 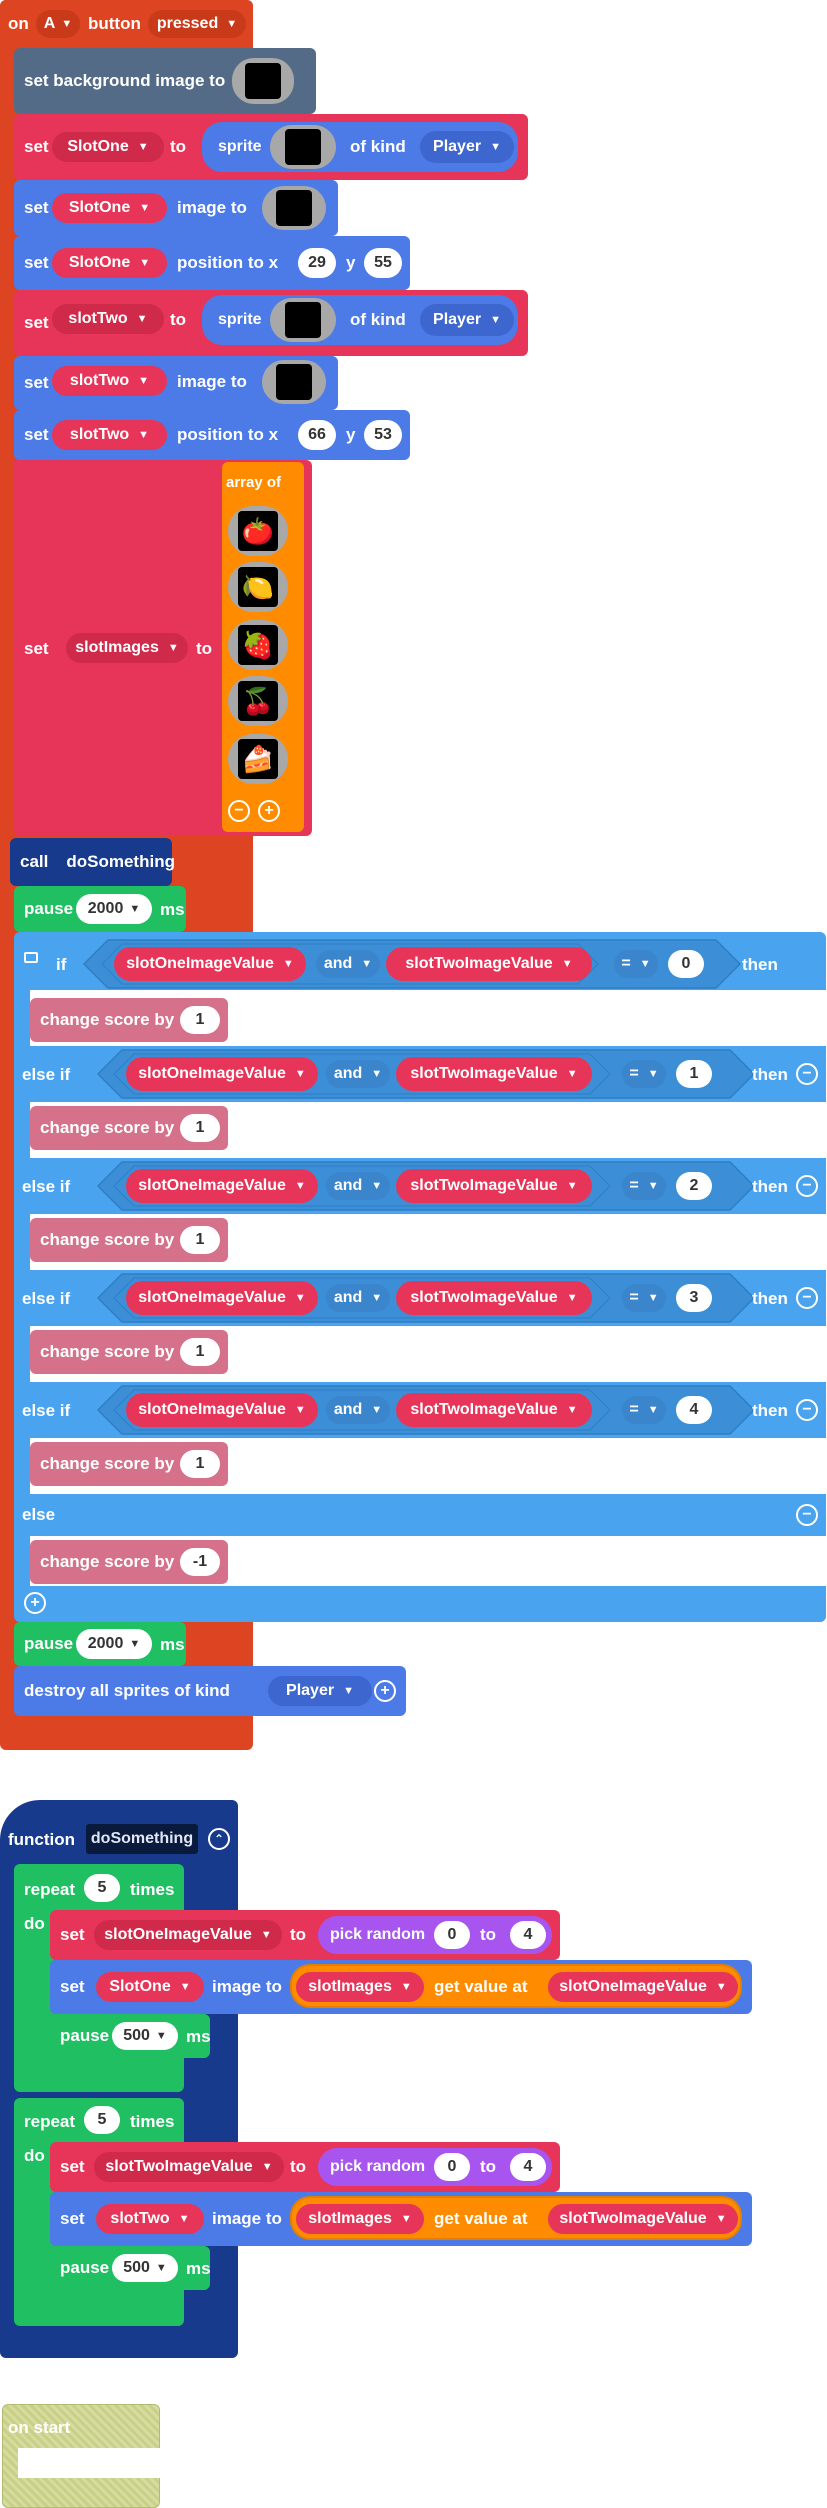 I want to click on add-elseif-icon: +, so click(x=35, y=1603).